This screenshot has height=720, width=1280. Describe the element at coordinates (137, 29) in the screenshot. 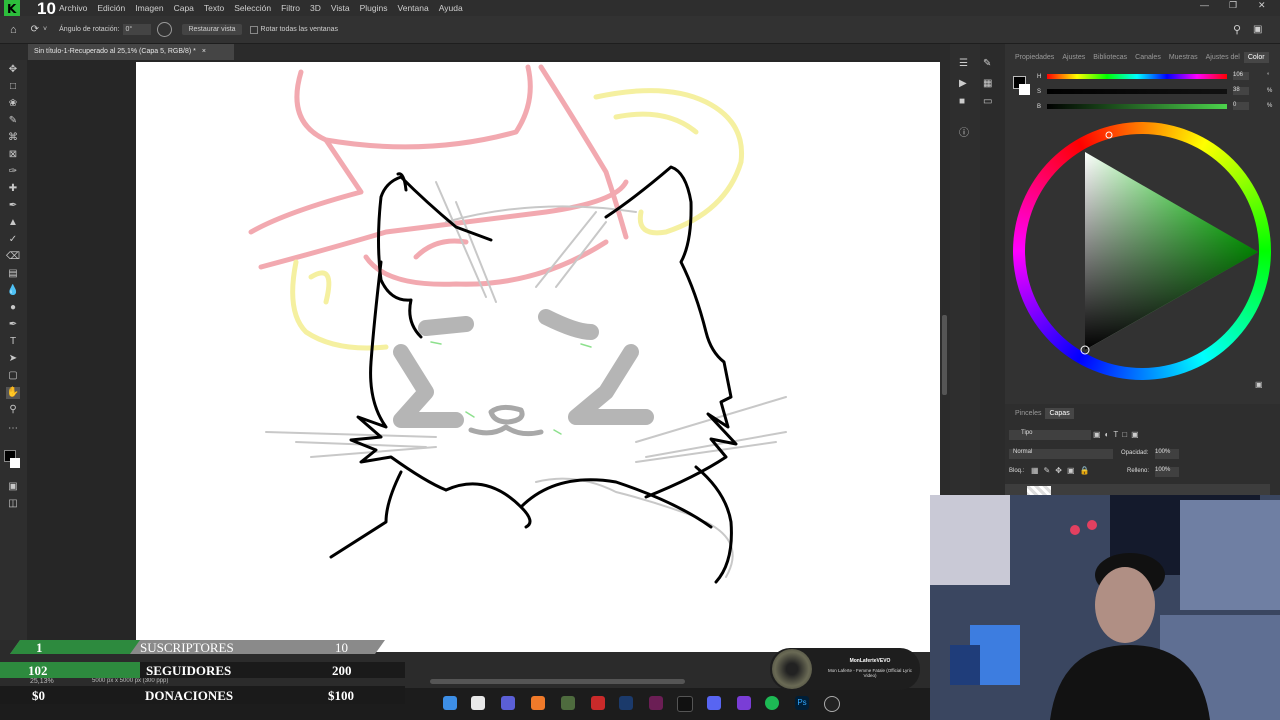

I see `rotation-input: 0°` at that location.